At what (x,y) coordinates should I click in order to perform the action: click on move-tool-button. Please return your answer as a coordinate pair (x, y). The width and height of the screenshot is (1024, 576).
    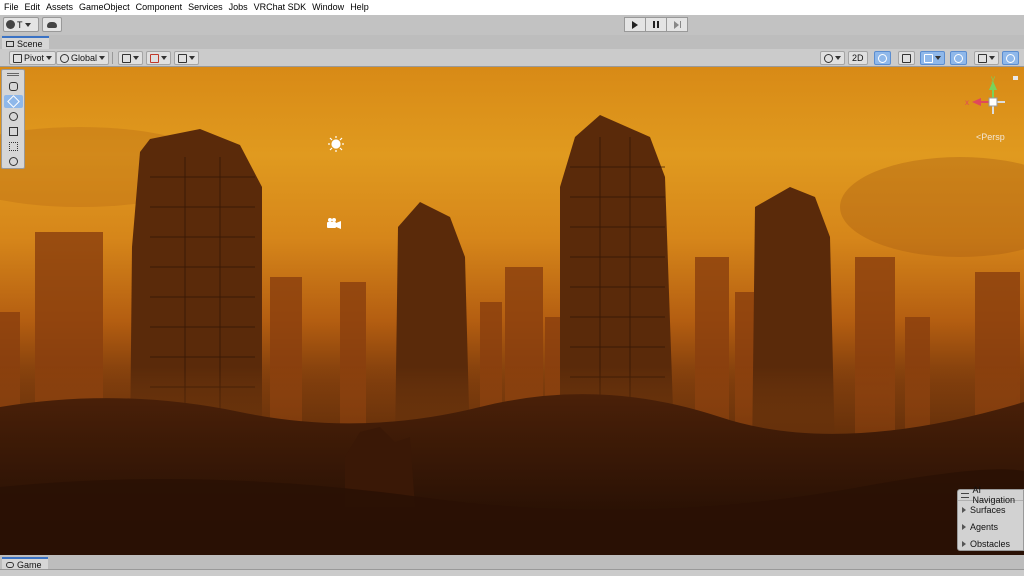
    Looking at the image, I should click on (13, 101).